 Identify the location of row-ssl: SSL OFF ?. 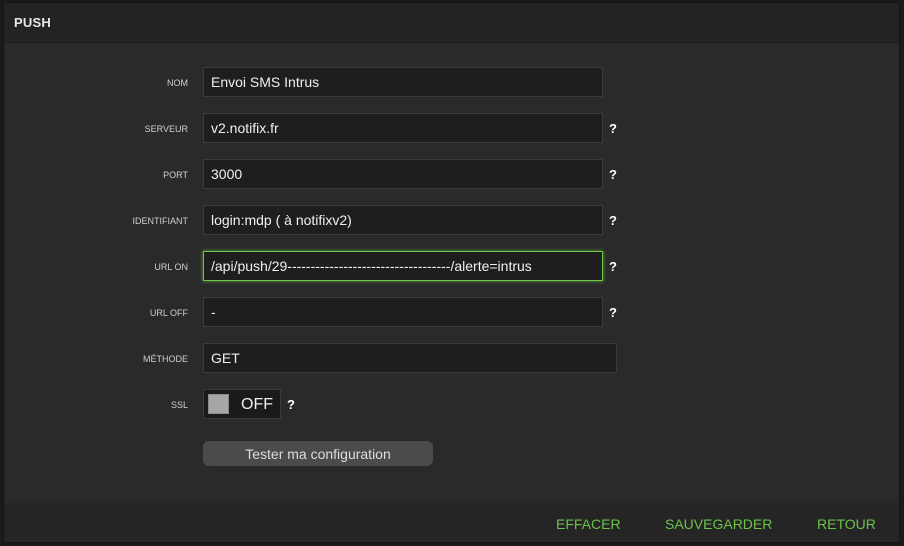
(451, 405).